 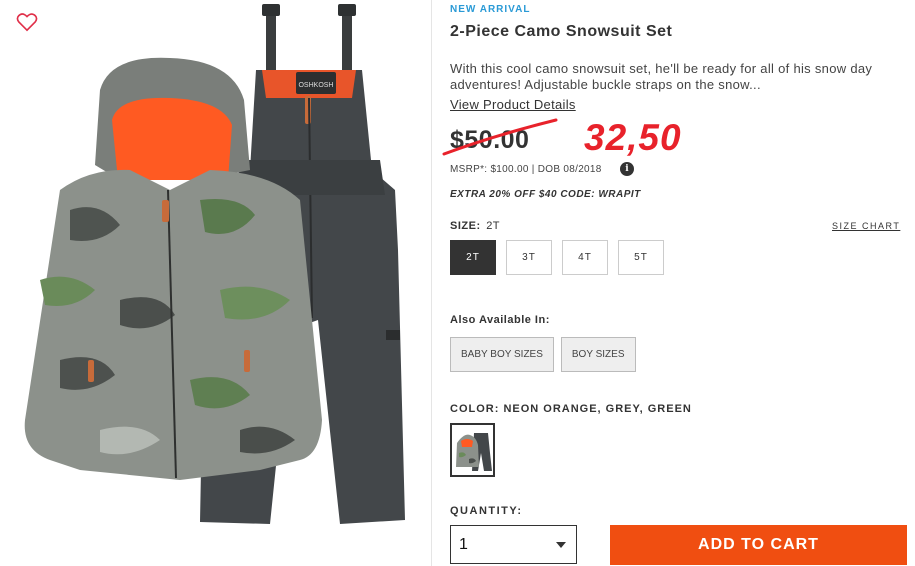 I want to click on size-option-5t: 5T, so click(x=641, y=257).